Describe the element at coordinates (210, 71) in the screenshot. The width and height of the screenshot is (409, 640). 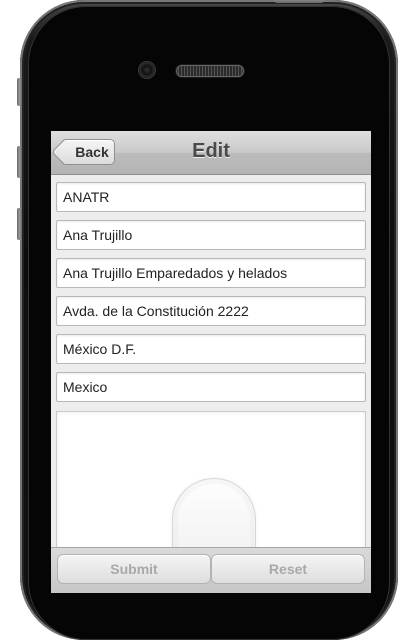
I see `speaker-icon` at that location.